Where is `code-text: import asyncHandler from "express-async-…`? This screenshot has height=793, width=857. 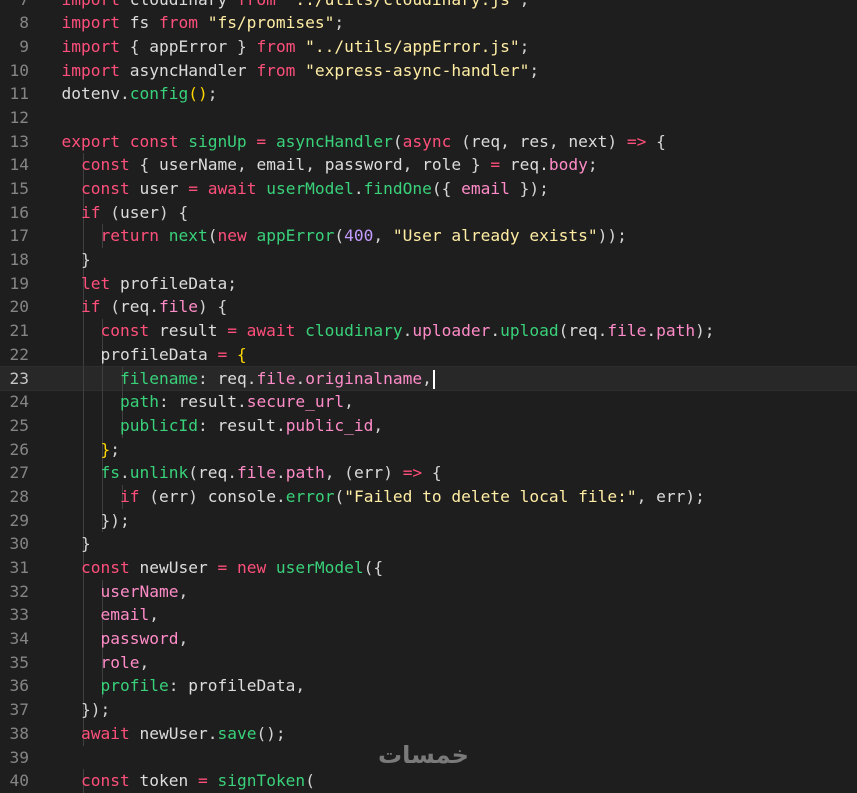
code-text: import asyncHandler from "express-async-… is located at coordinates (301, 71).